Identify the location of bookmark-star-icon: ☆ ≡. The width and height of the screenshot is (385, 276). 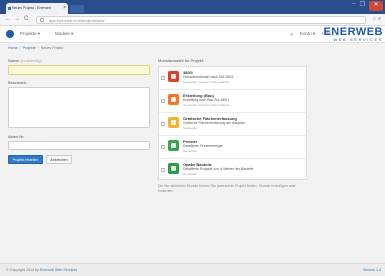
(376, 19).